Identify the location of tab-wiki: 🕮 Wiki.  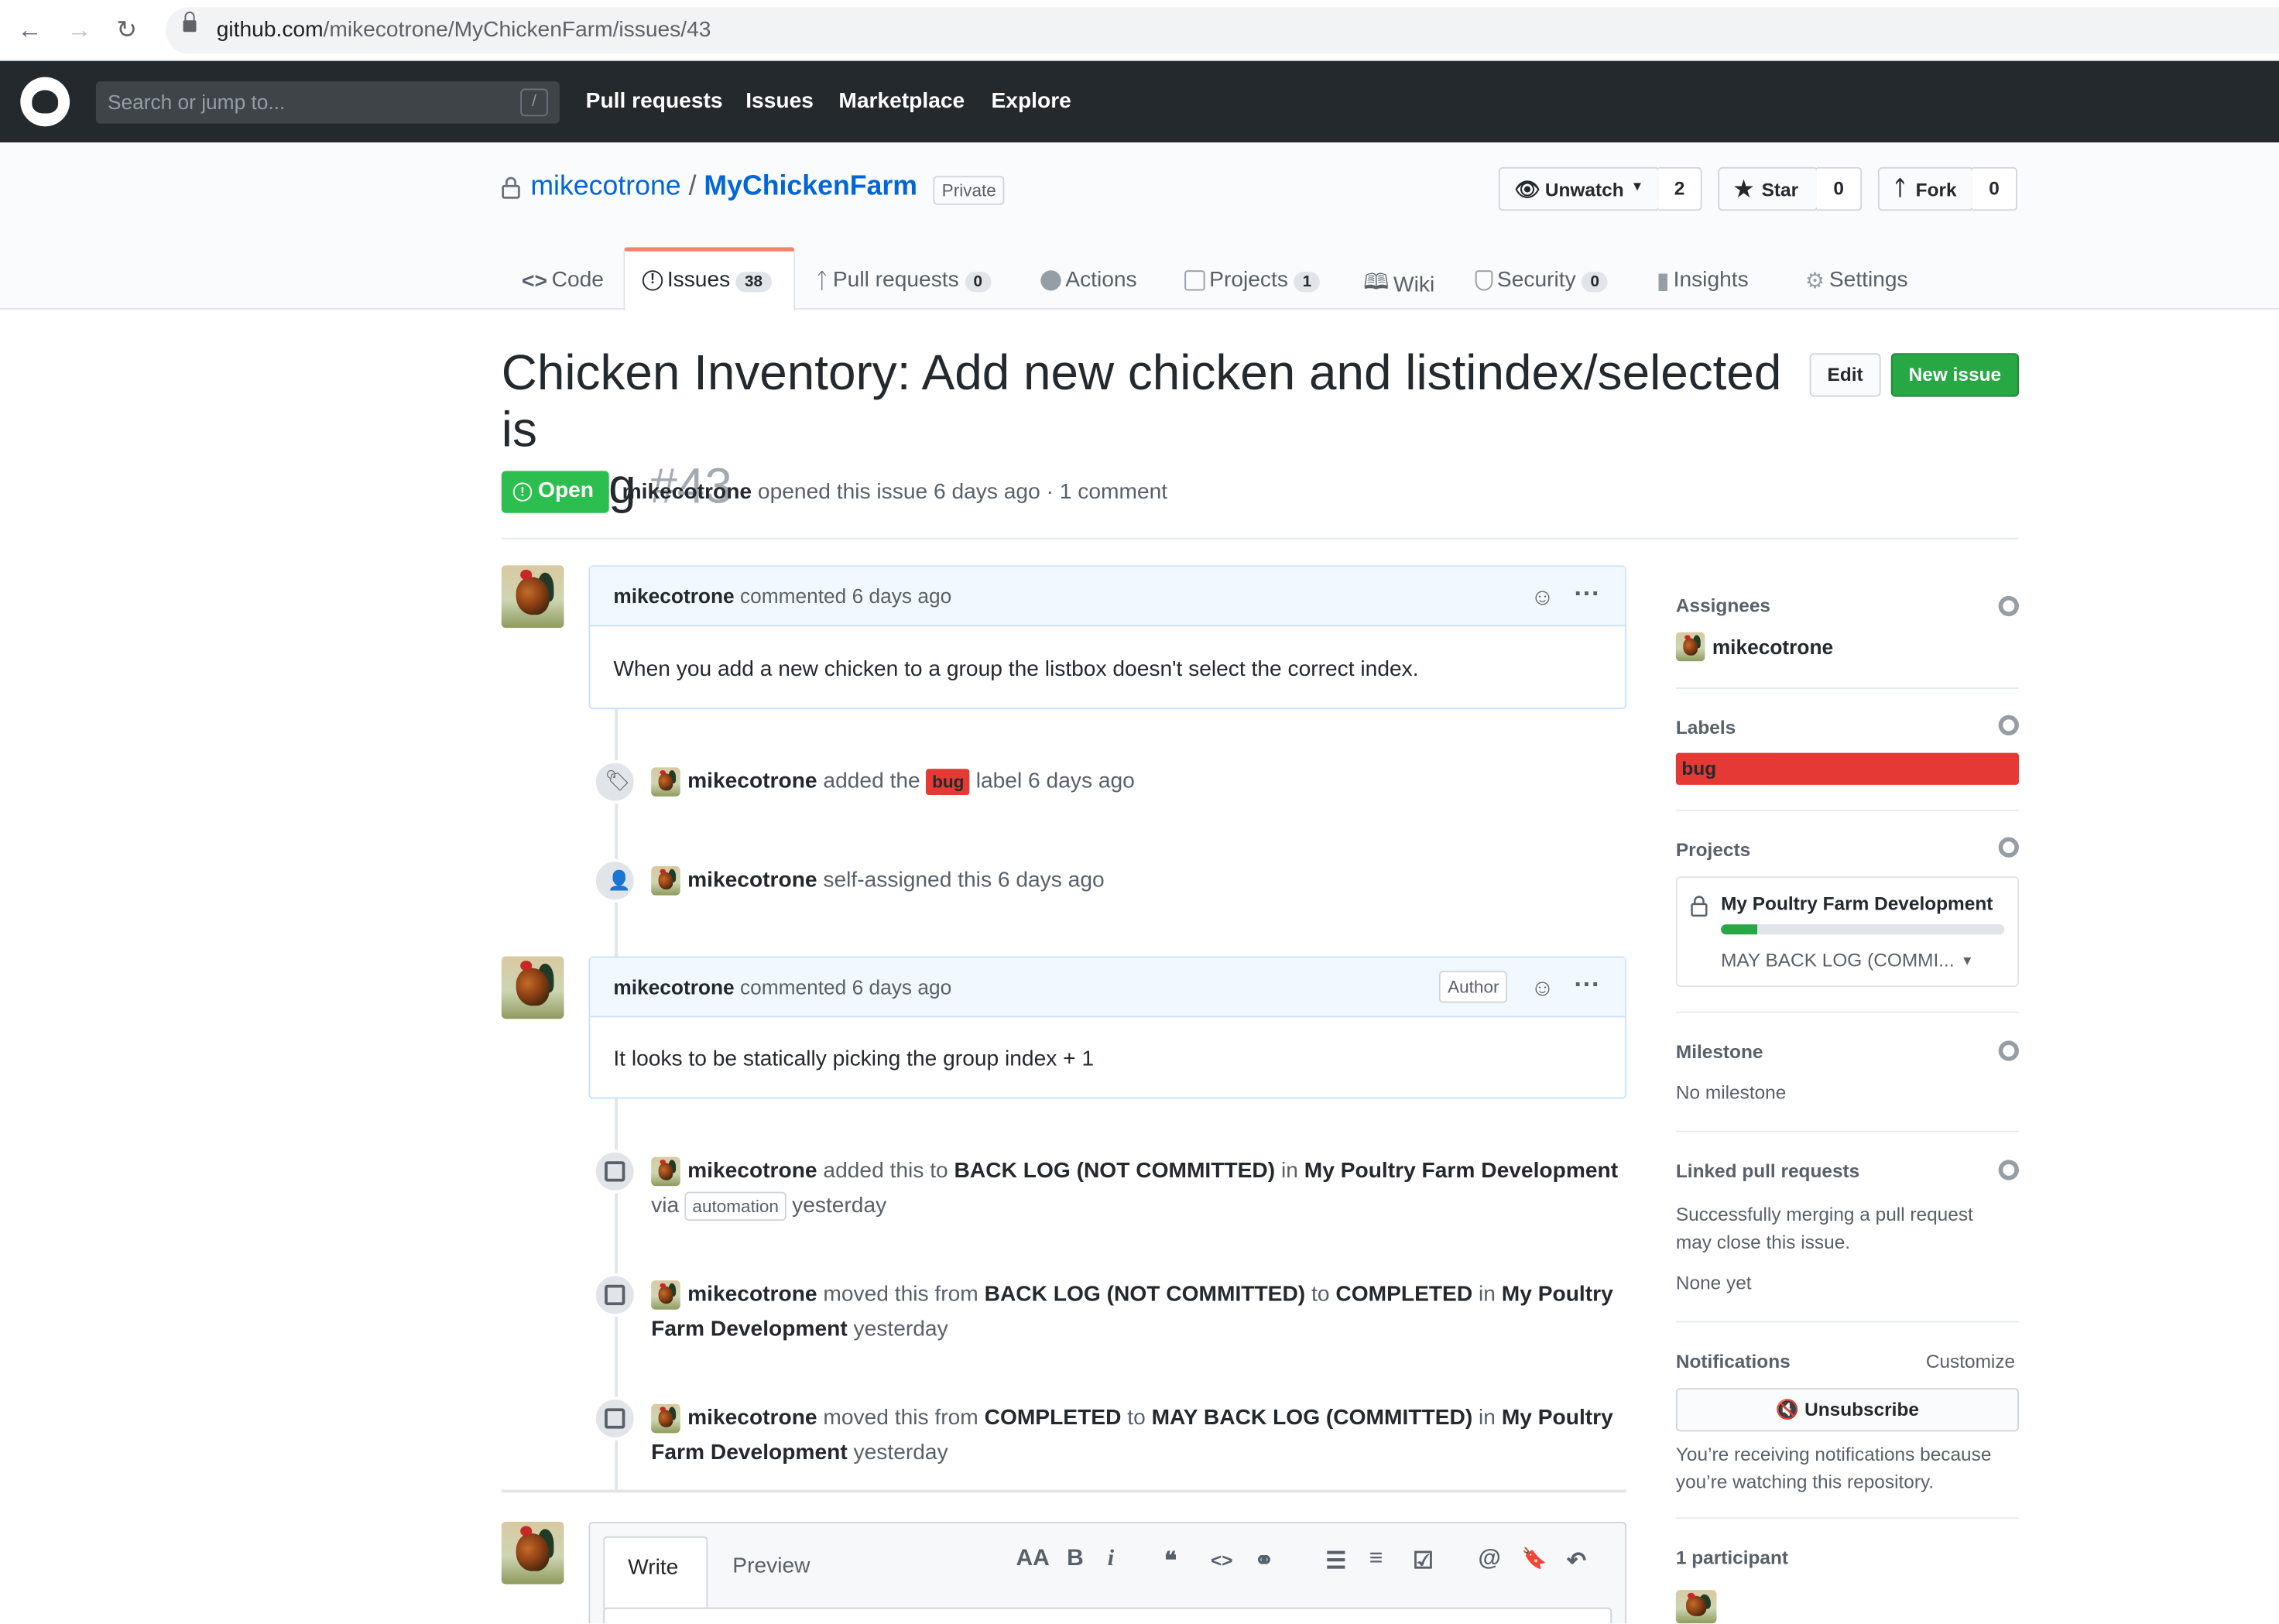
(1398, 285).